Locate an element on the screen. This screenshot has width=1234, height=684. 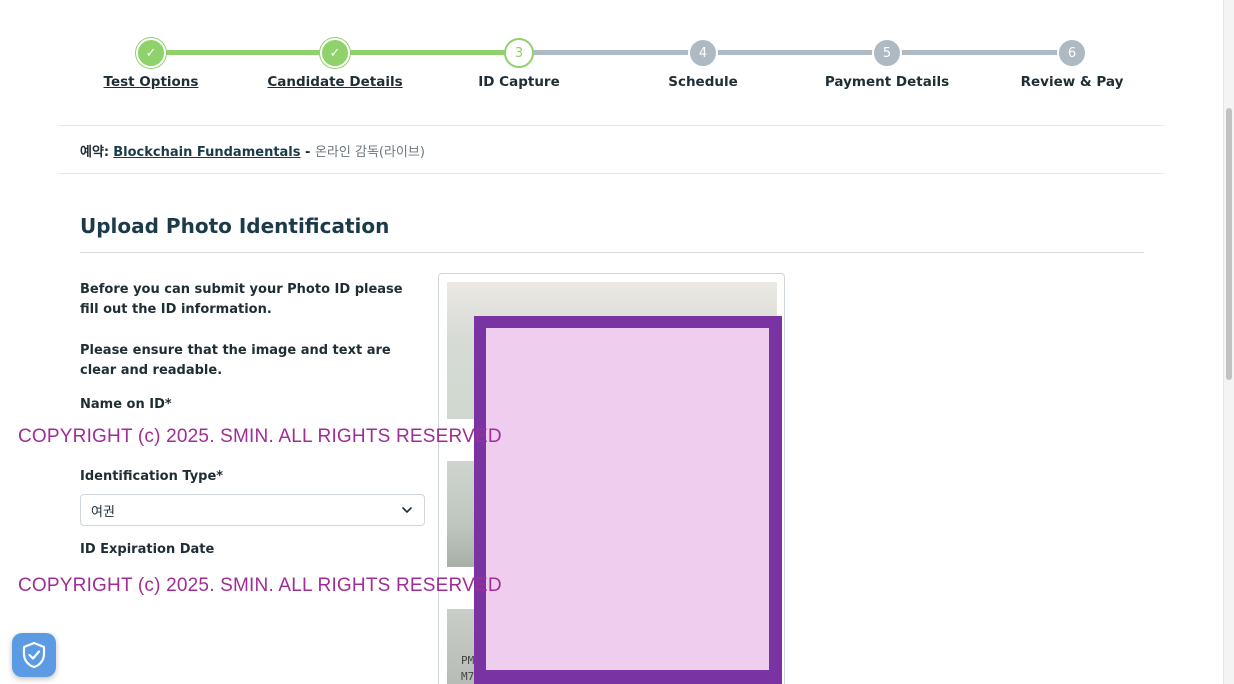
scrollbar-thumb is located at coordinates (1229, 244).